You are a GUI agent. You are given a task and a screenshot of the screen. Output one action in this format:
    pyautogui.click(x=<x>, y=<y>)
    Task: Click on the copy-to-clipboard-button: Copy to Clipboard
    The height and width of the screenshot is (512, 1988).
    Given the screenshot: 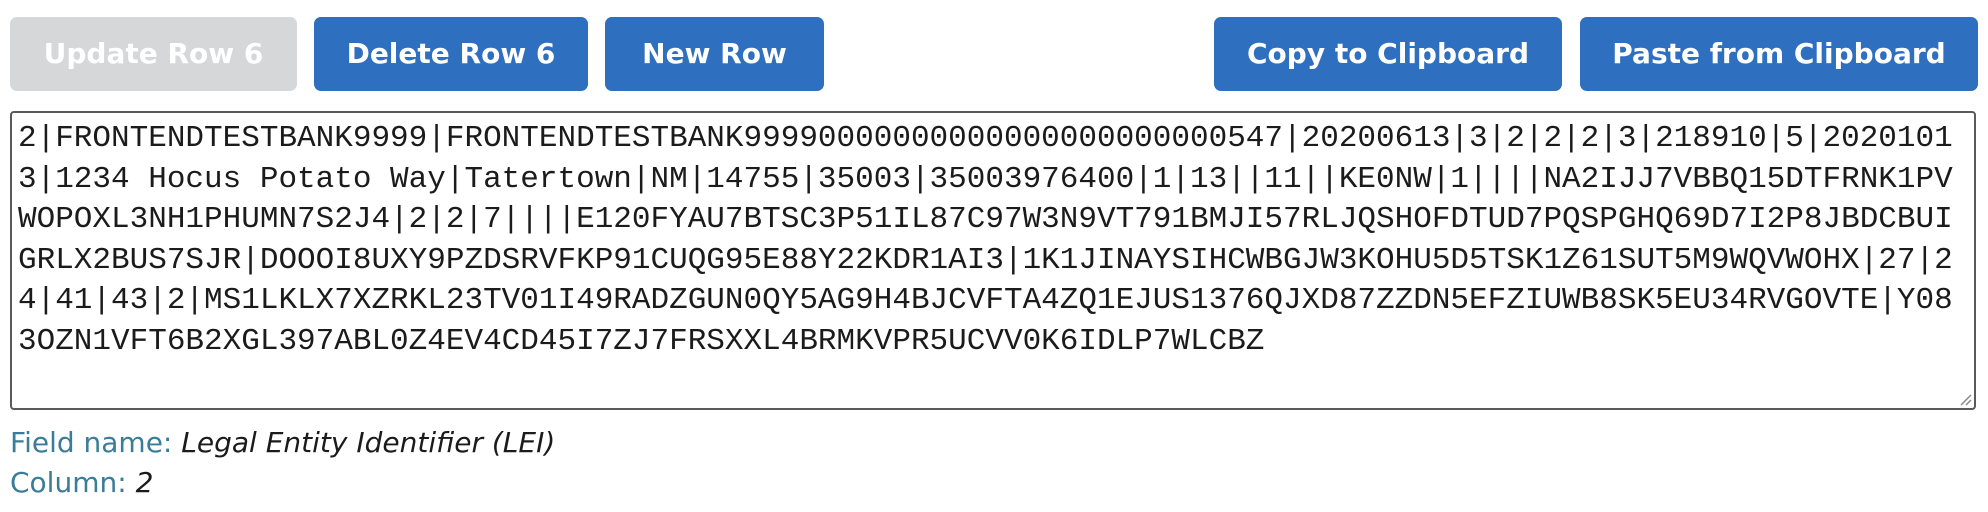 What is the action you would take?
    pyautogui.click(x=1388, y=54)
    